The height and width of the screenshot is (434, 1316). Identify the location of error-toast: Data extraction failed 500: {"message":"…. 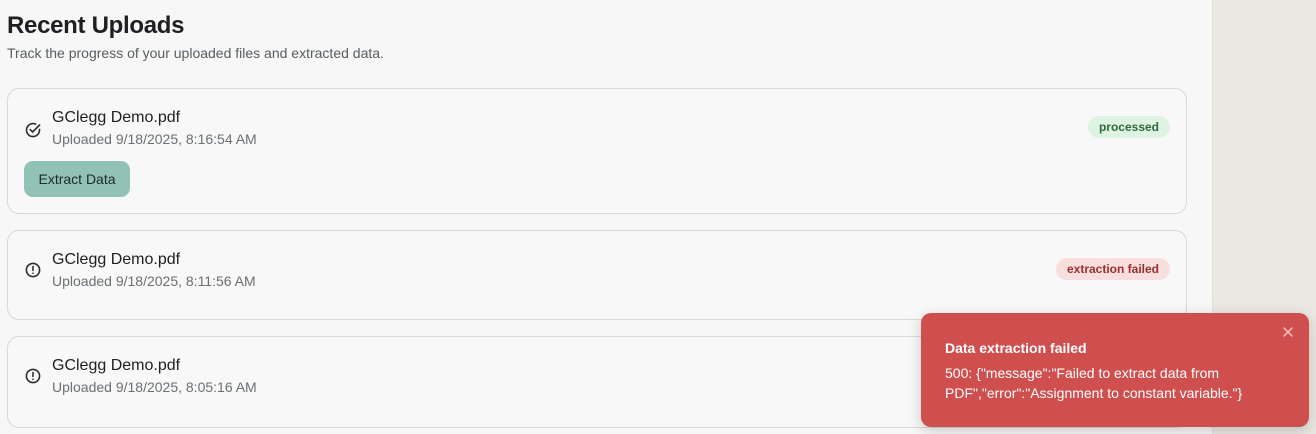
(1115, 370).